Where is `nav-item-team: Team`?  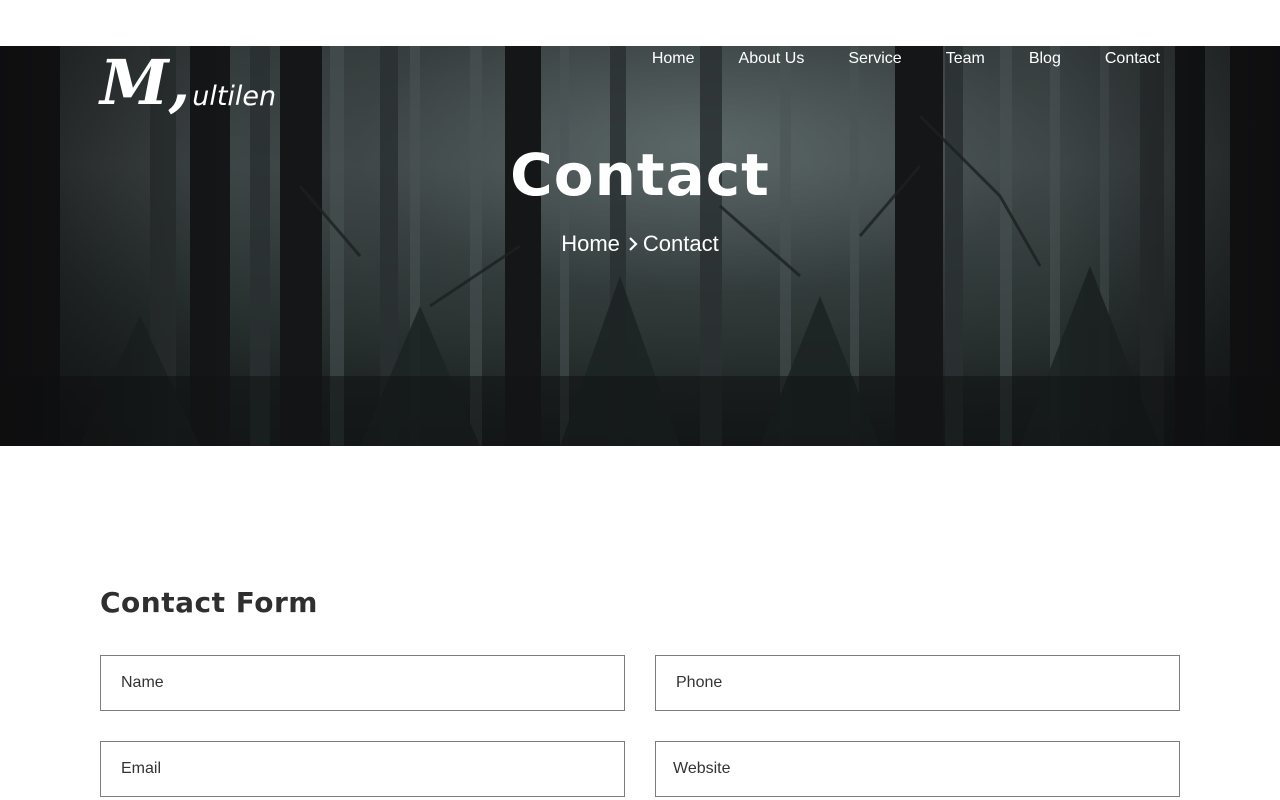
nav-item-team: Team is located at coordinates (965, 59).